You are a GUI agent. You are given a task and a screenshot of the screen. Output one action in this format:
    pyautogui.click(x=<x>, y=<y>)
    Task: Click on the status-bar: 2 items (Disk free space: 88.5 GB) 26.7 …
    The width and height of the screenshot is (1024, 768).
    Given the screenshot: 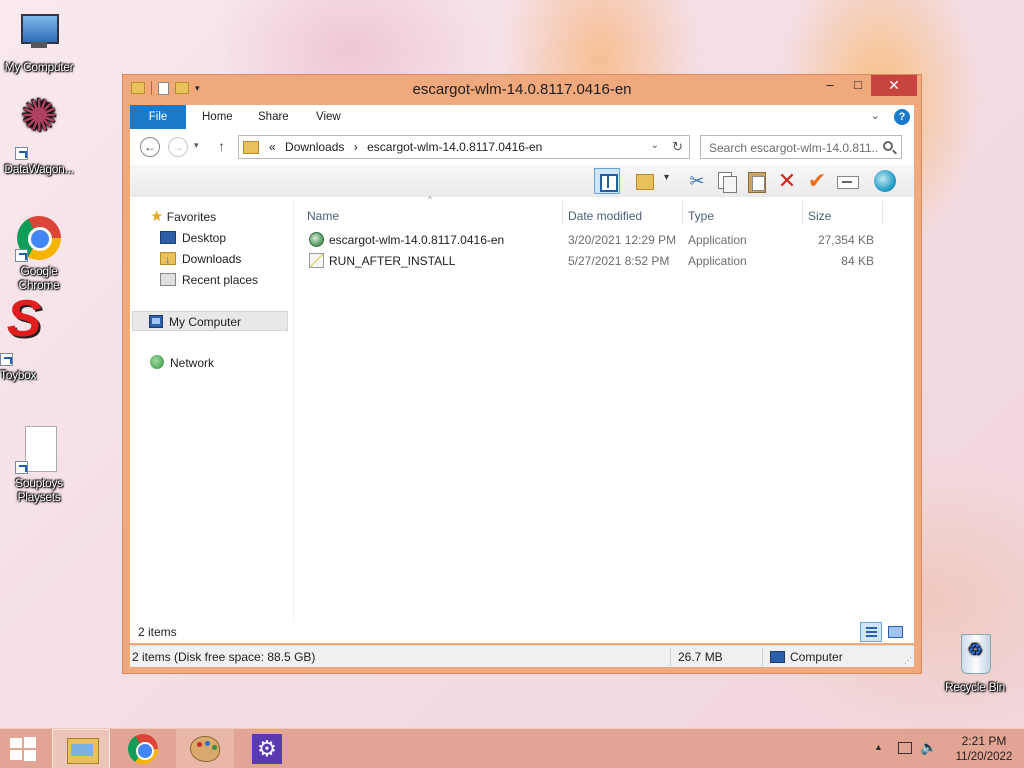 What is the action you would take?
    pyautogui.click(x=522, y=656)
    